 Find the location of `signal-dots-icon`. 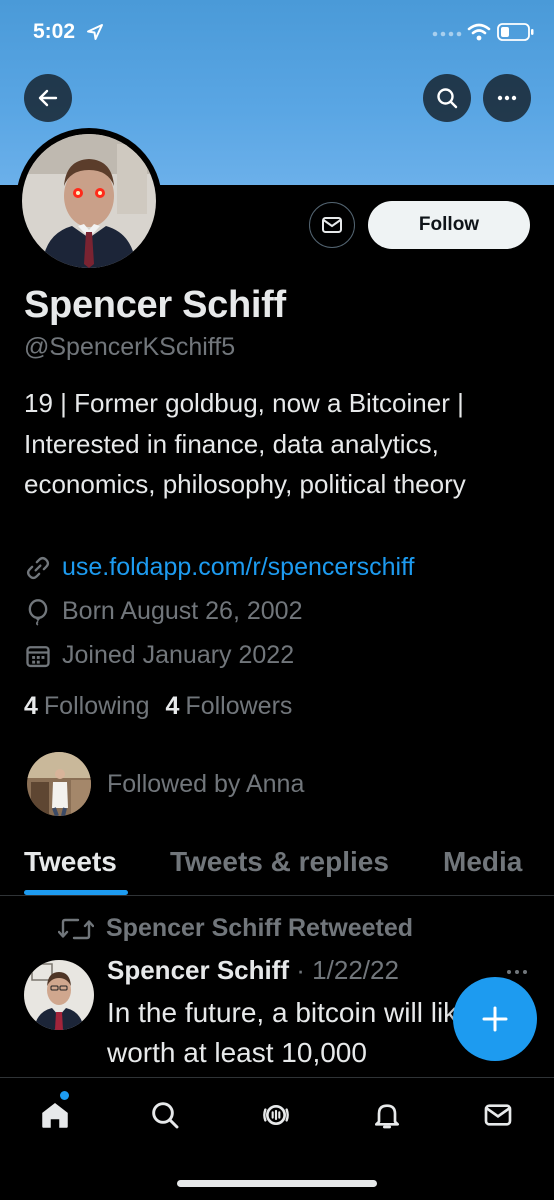

signal-dots-icon is located at coordinates (447, 34).